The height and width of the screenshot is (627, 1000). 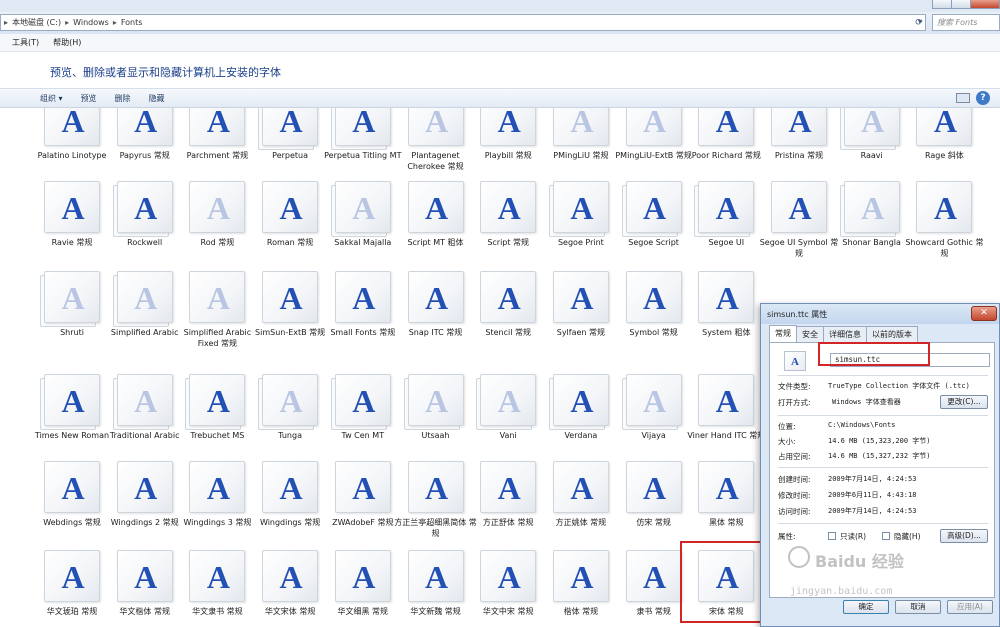 What do you see at coordinates (363, 588) in the screenshot?
I see `font-tile: A 华文细黑 常规` at bounding box center [363, 588].